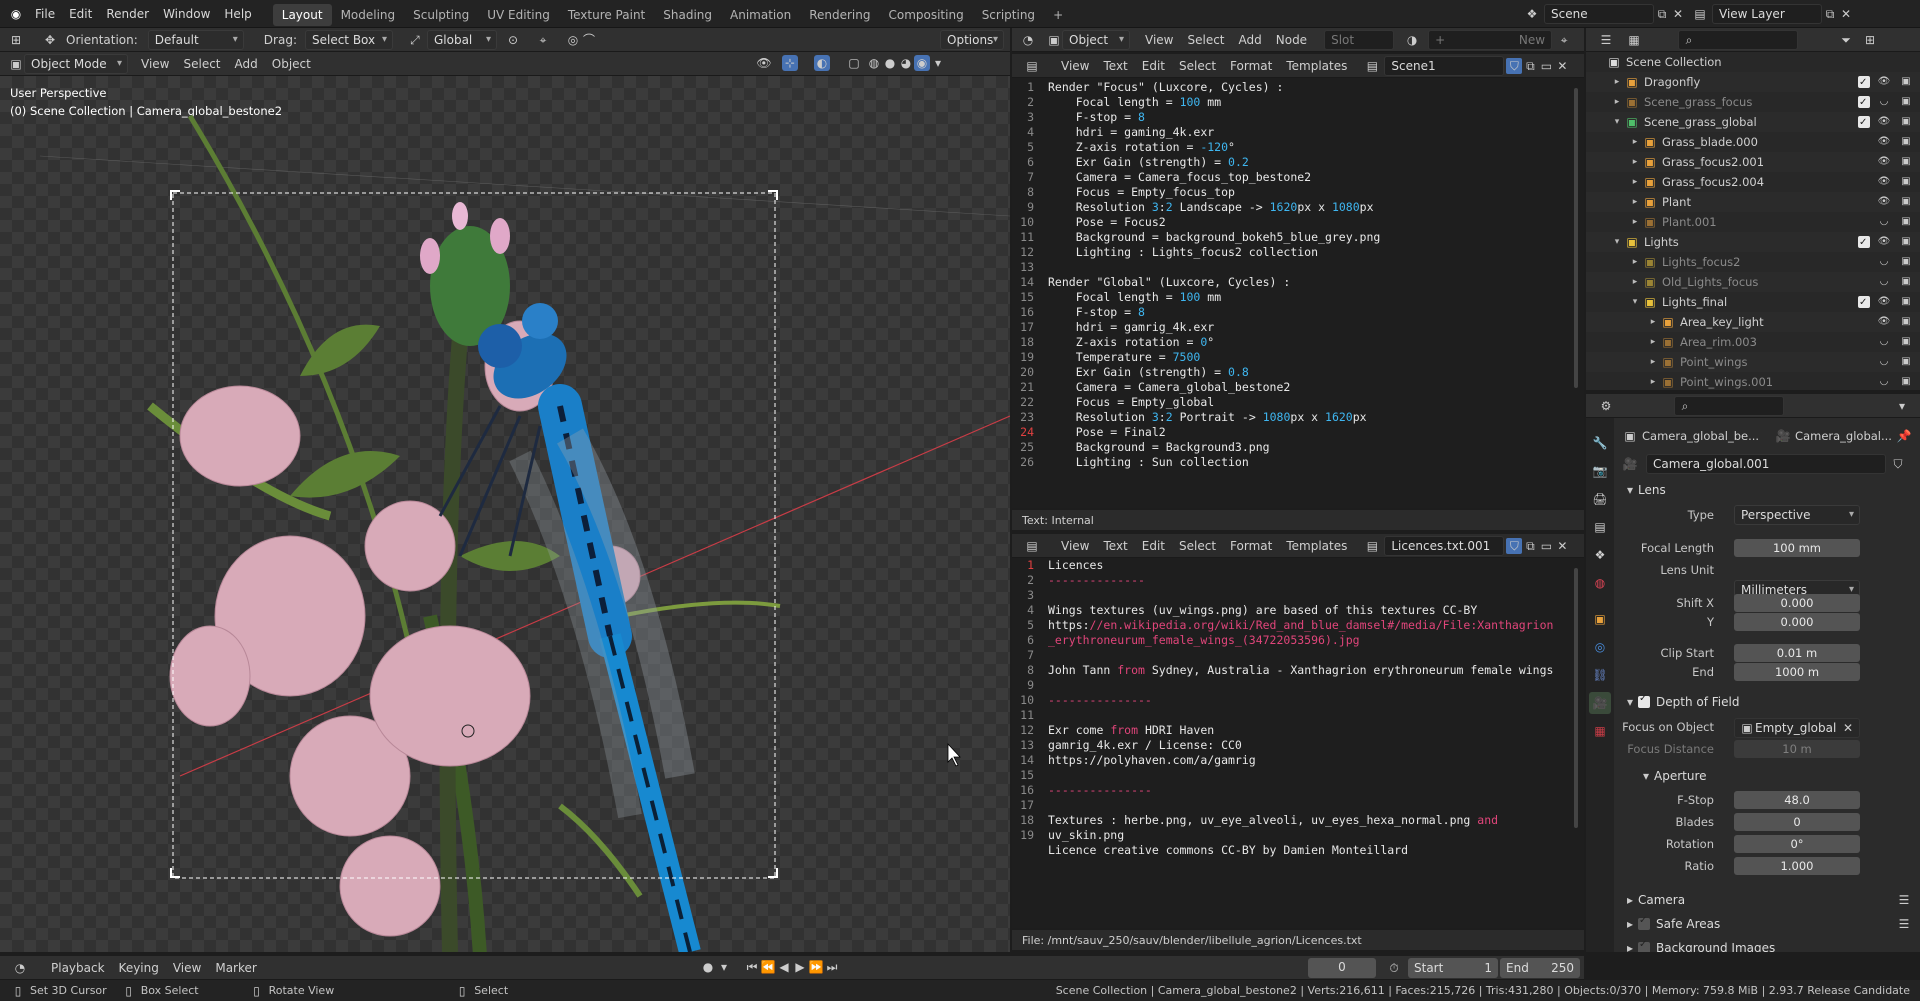 The image size is (1920, 1001). Describe the element at coordinates (1870, 40) in the screenshot. I see `new-collection-icon: ⊞` at that location.